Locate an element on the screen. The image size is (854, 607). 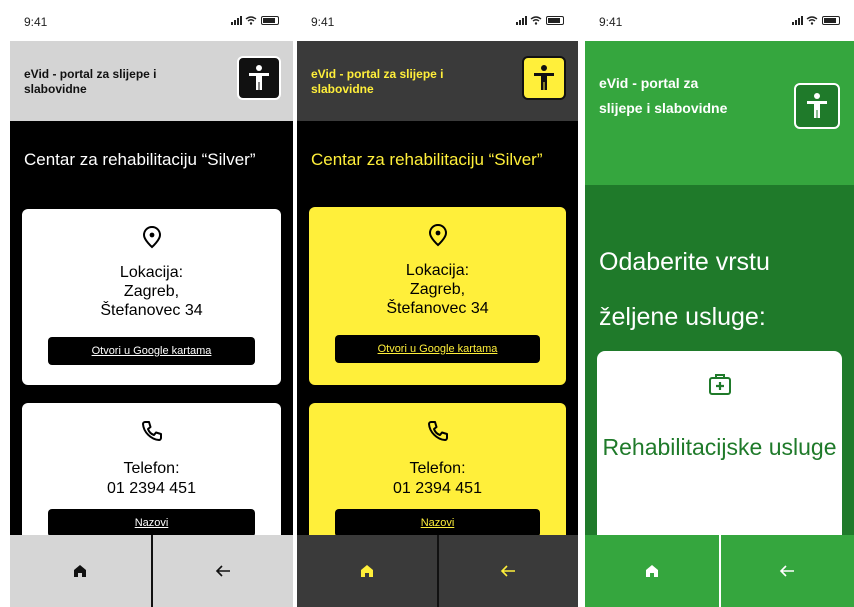
service-label: Rehabilitacijske usluge is located at coordinates (719, 447).